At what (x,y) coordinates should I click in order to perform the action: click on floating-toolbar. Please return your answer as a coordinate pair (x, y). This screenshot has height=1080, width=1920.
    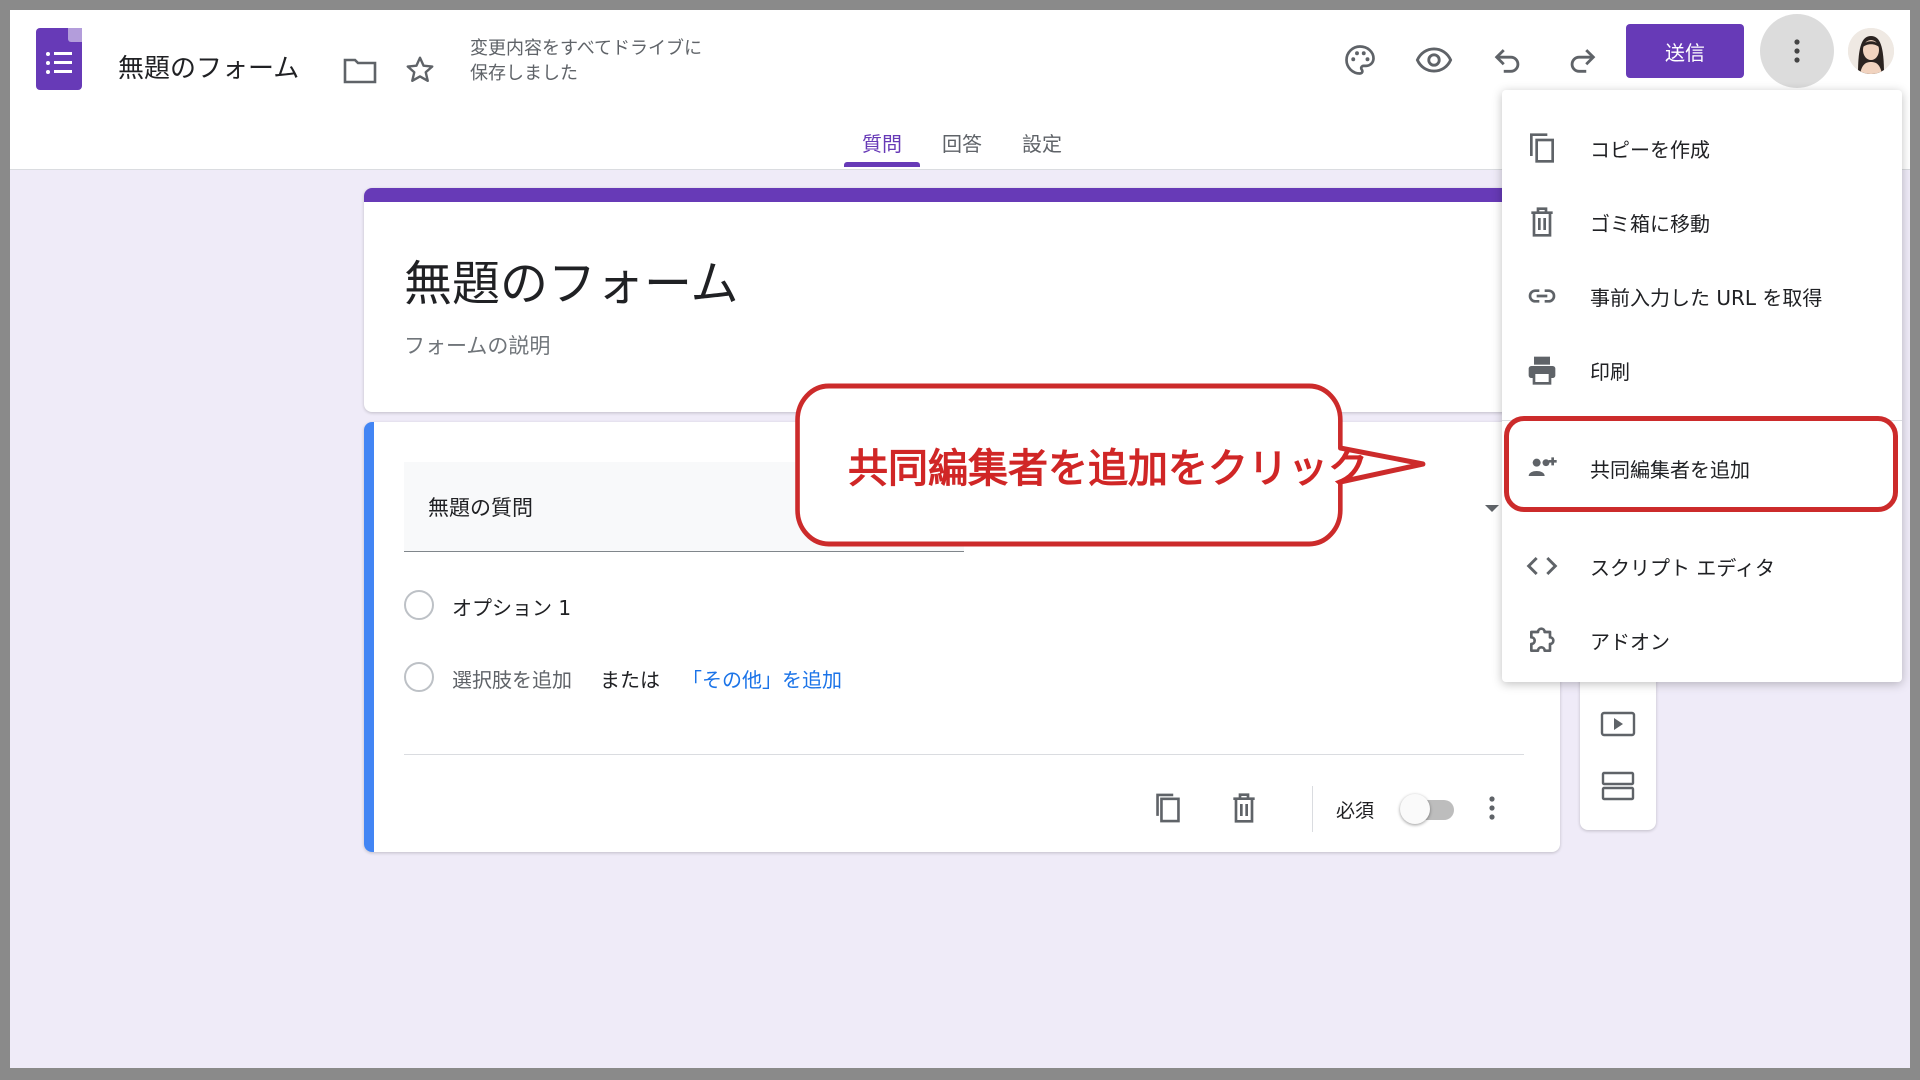
    Looking at the image, I should click on (1618, 750).